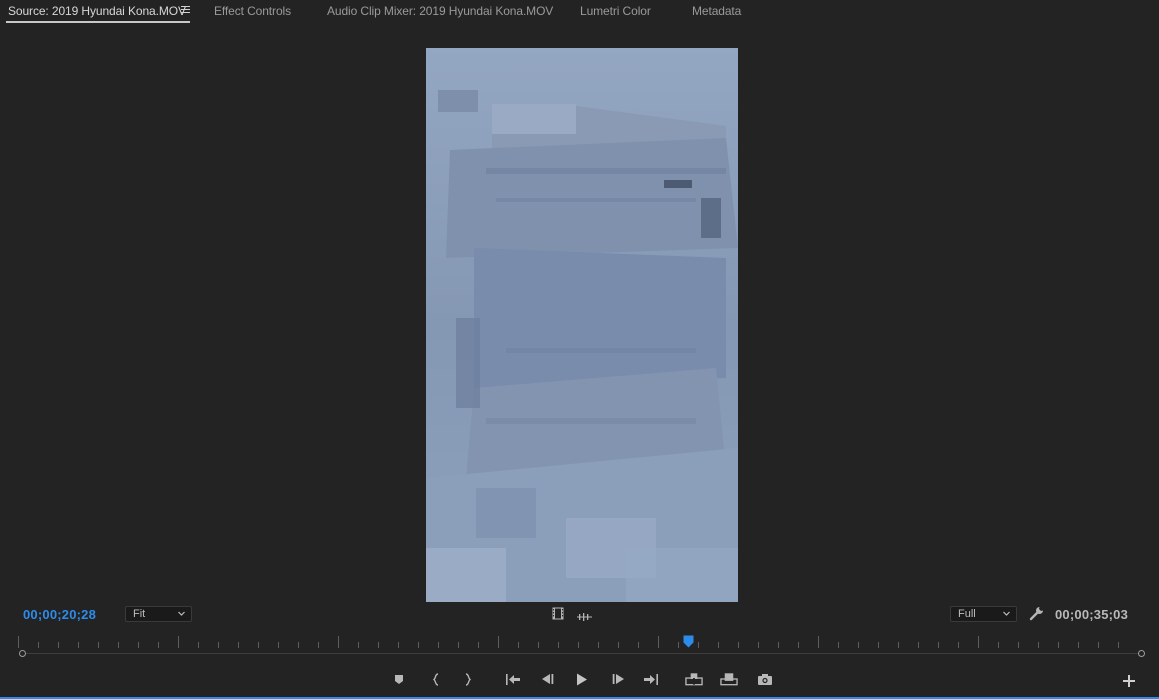 This screenshot has height=699, width=1159. I want to click on plus-icon, so click(1129, 683).